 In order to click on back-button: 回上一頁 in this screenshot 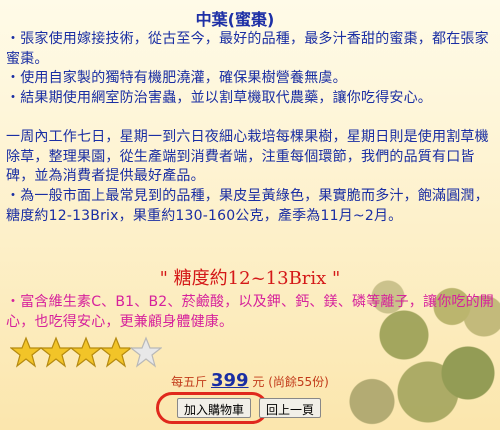, I will do `click(290, 408)`.